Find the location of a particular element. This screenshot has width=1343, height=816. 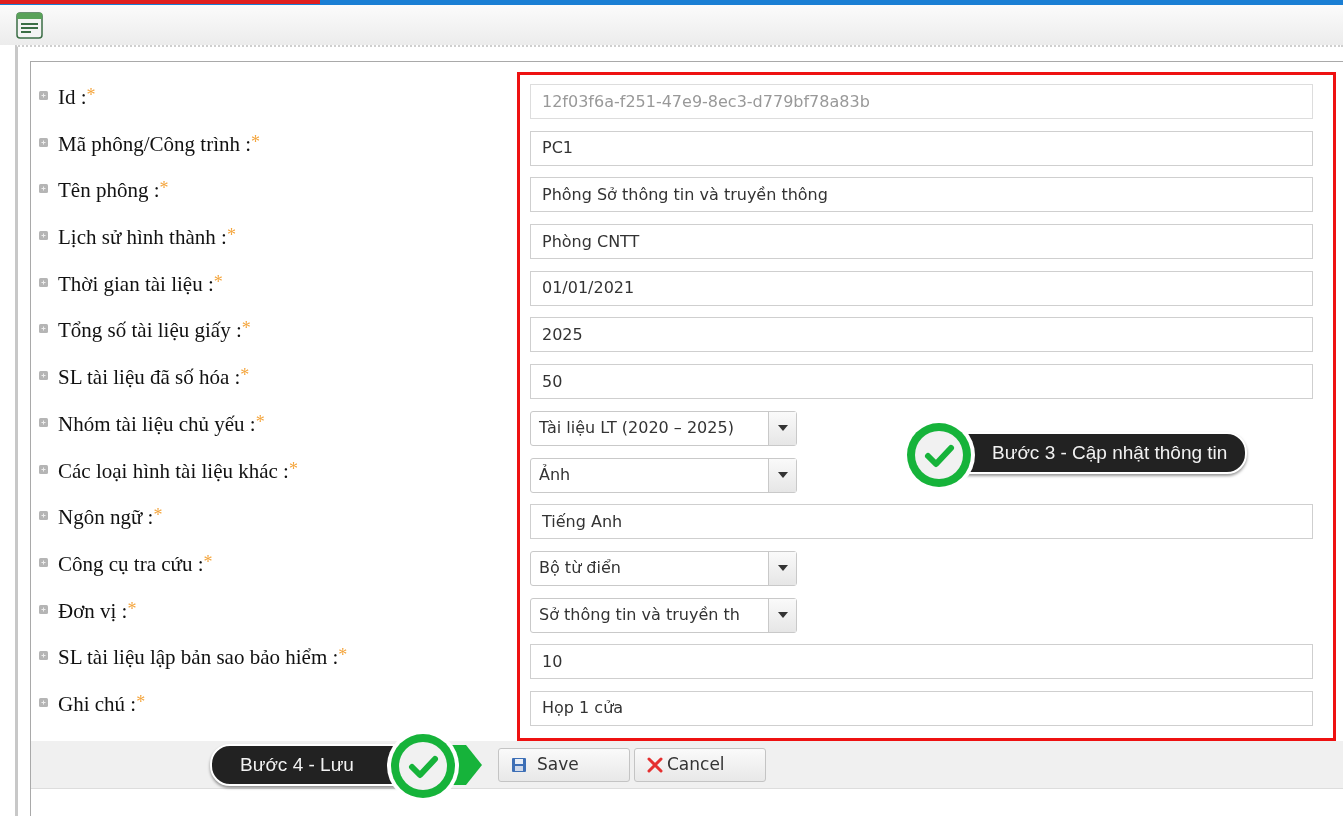

input-field: Họp 1 cửa is located at coordinates (921, 708).